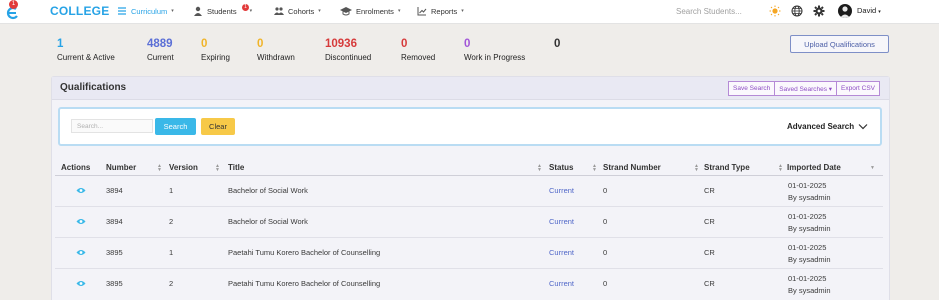  I want to click on saved-searches-button: Saved Searches ▾, so click(806, 88).